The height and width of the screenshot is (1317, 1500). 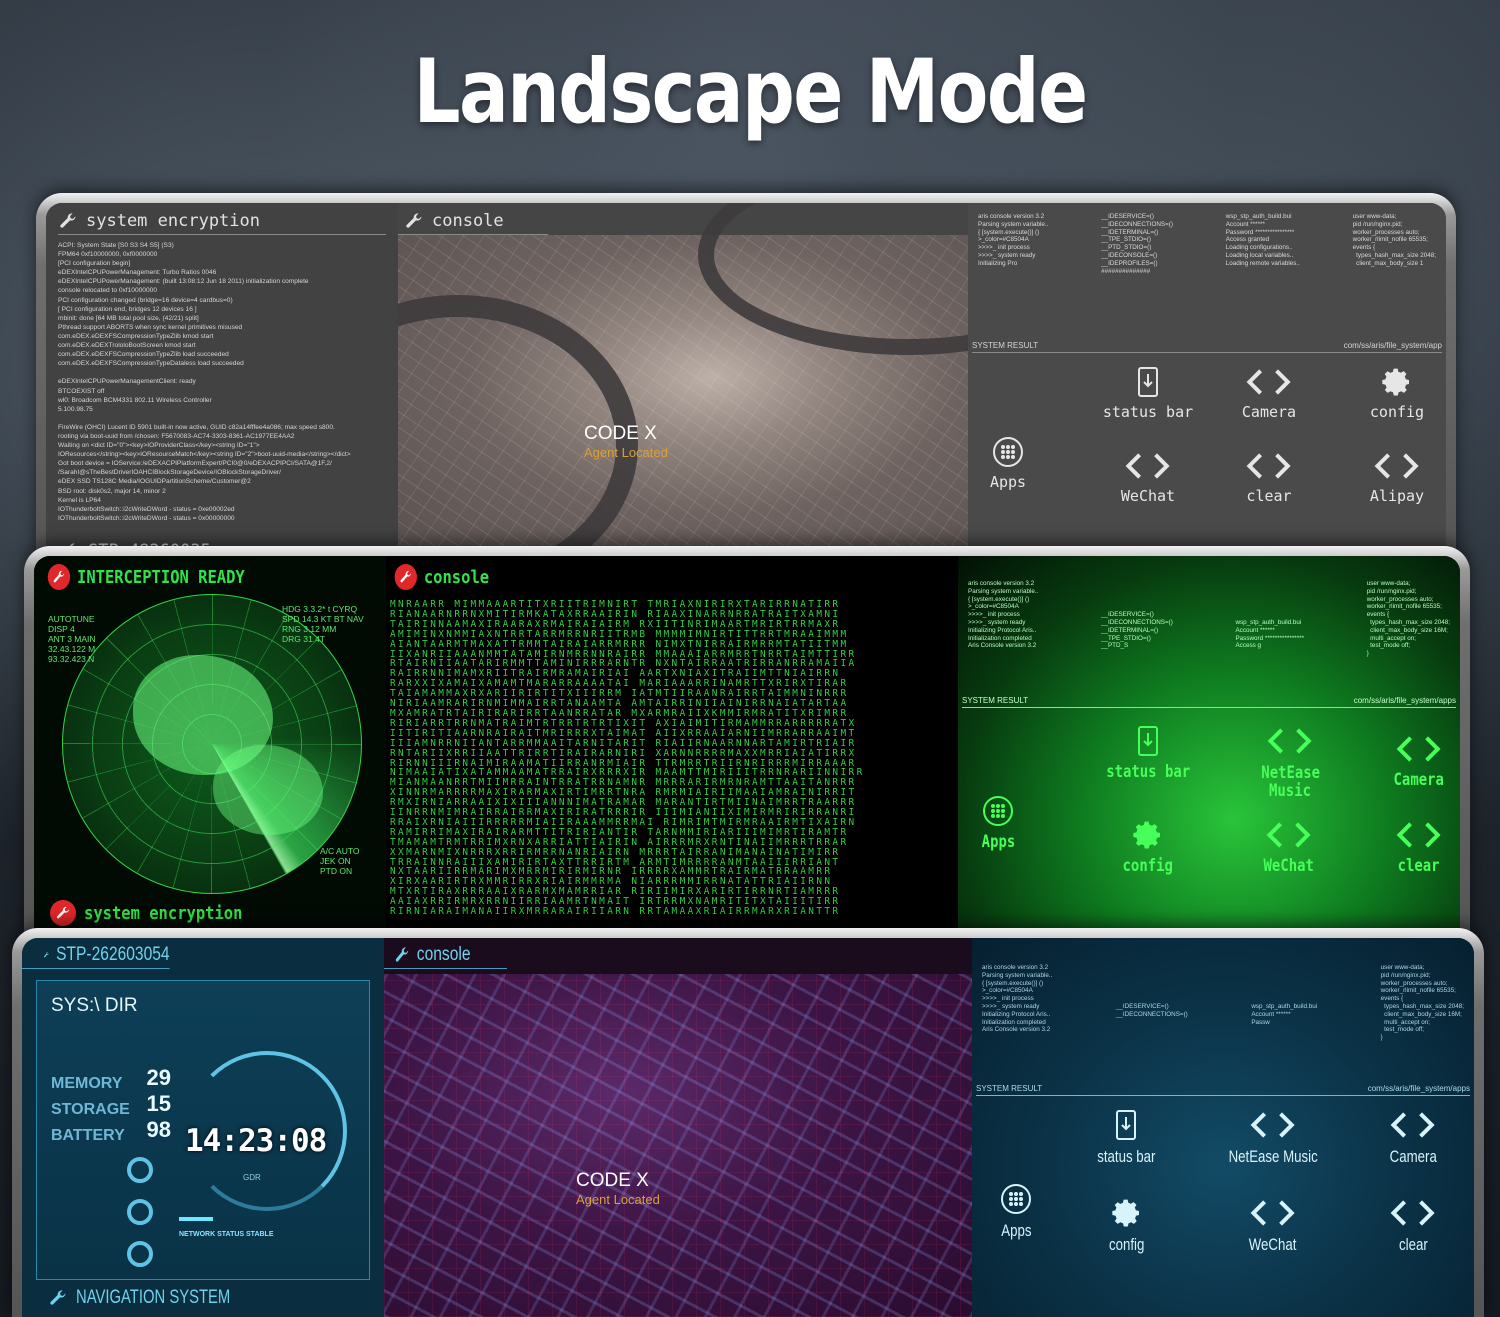 I want to click on network-status-text: NETWORK STATUS STABLE, so click(x=226, y=1234).